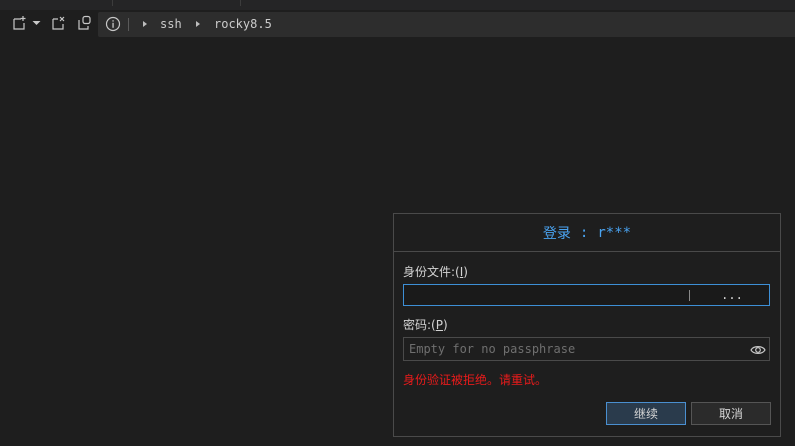 The image size is (795, 446). I want to click on dialog-title: 登录 : r***, so click(587, 233).